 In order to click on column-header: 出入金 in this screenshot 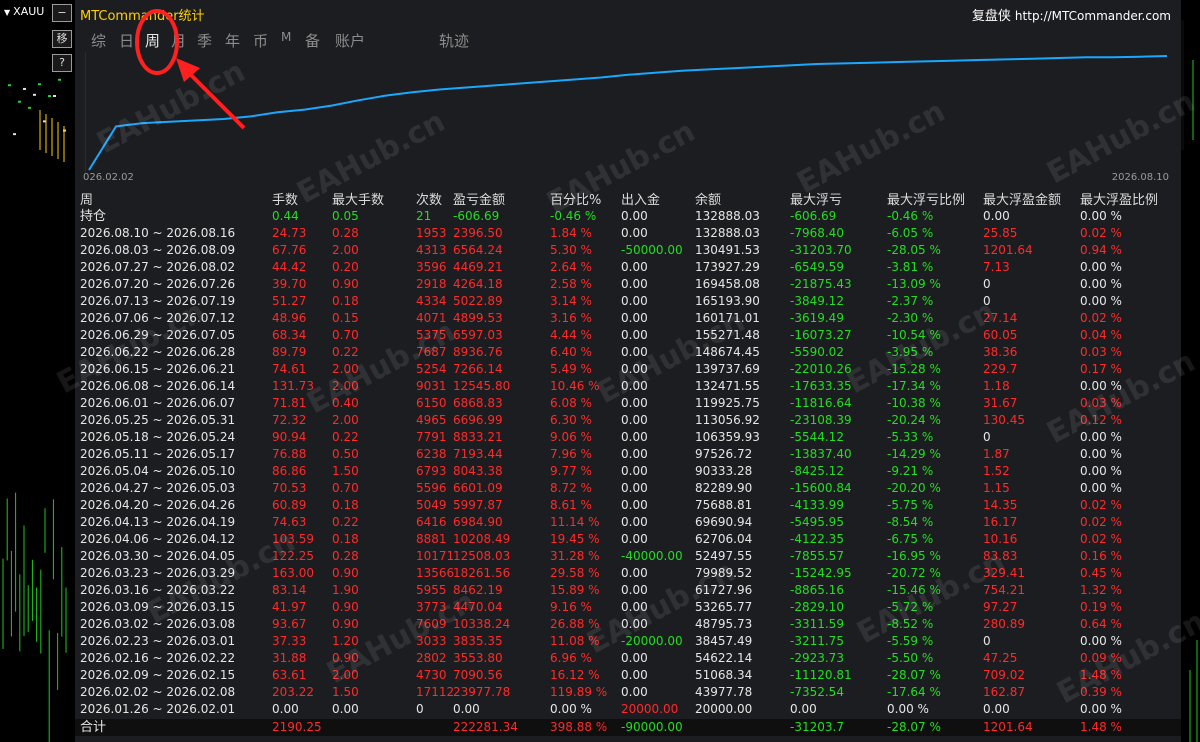, I will do `click(640, 200)`.